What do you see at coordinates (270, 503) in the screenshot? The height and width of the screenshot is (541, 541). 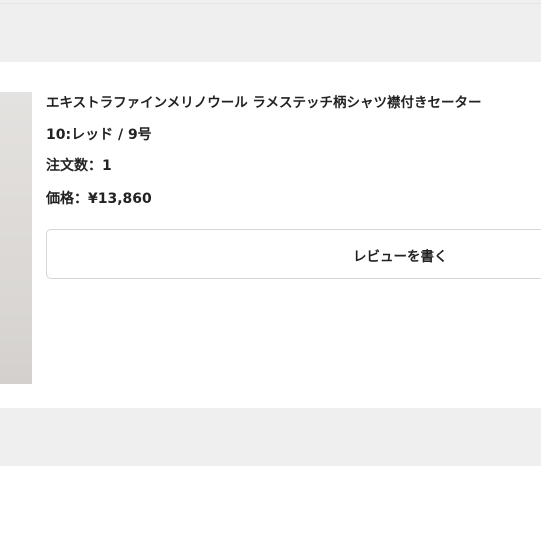 I see `footer-blank-area` at bounding box center [270, 503].